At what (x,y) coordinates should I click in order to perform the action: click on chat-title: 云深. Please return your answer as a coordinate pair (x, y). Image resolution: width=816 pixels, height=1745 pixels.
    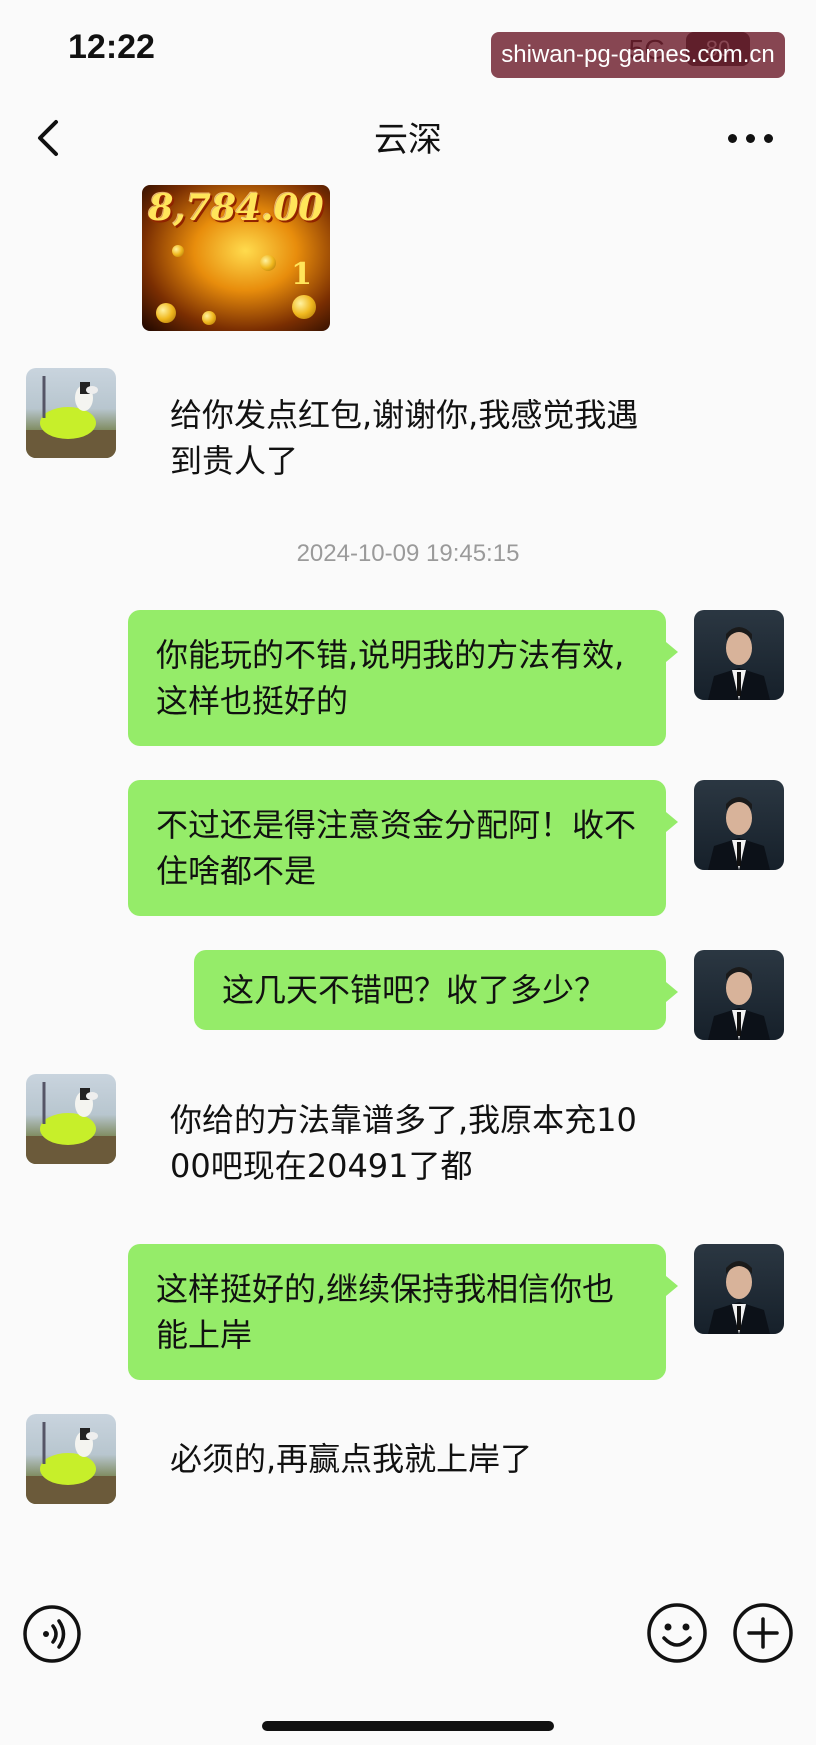
    Looking at the image, I should click on (408, 140).